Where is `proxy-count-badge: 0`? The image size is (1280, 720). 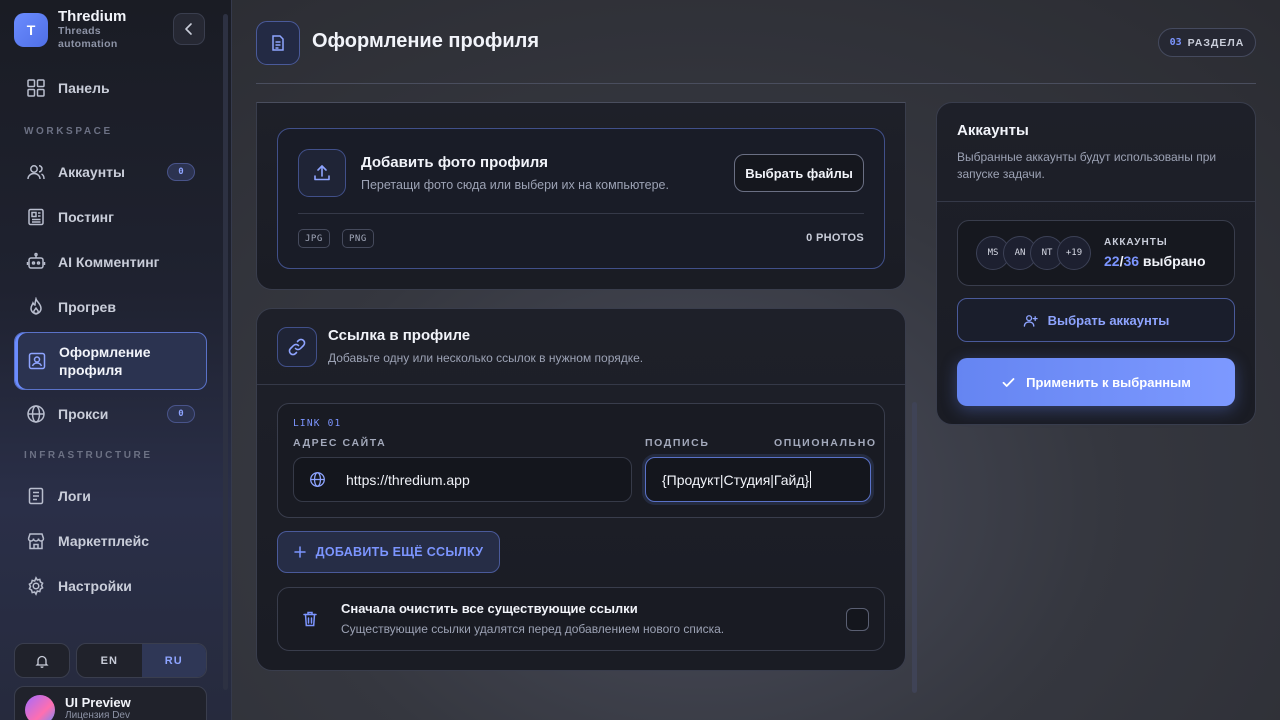
proxy-count-badge: 0 is located at coordinates (181, 414).